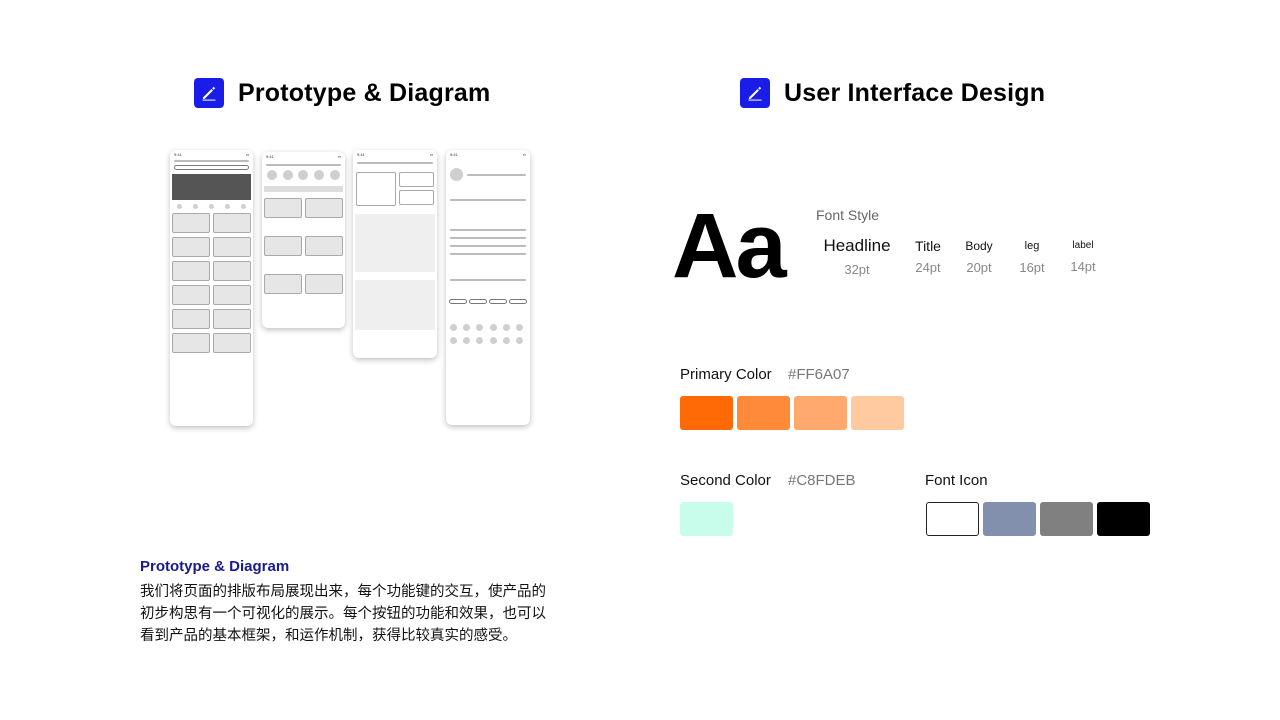  Describe the element at coordinates (215, 566) in the screenshot. I see `prototype-section-label: Prototype & Diagram` at that location.